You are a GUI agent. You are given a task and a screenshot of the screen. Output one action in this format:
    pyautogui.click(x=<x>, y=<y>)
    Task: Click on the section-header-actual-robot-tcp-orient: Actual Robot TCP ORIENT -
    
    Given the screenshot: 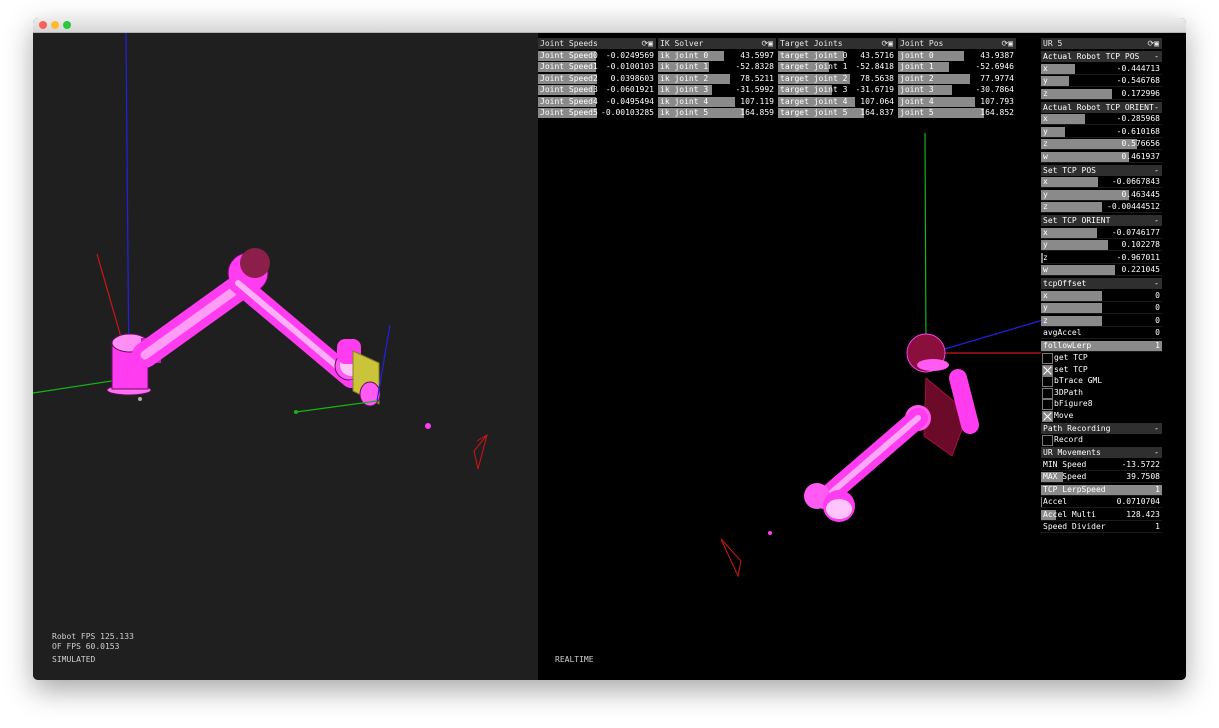 What is the action you would take?
    pyautogui.click(x=1101, y=107)
    